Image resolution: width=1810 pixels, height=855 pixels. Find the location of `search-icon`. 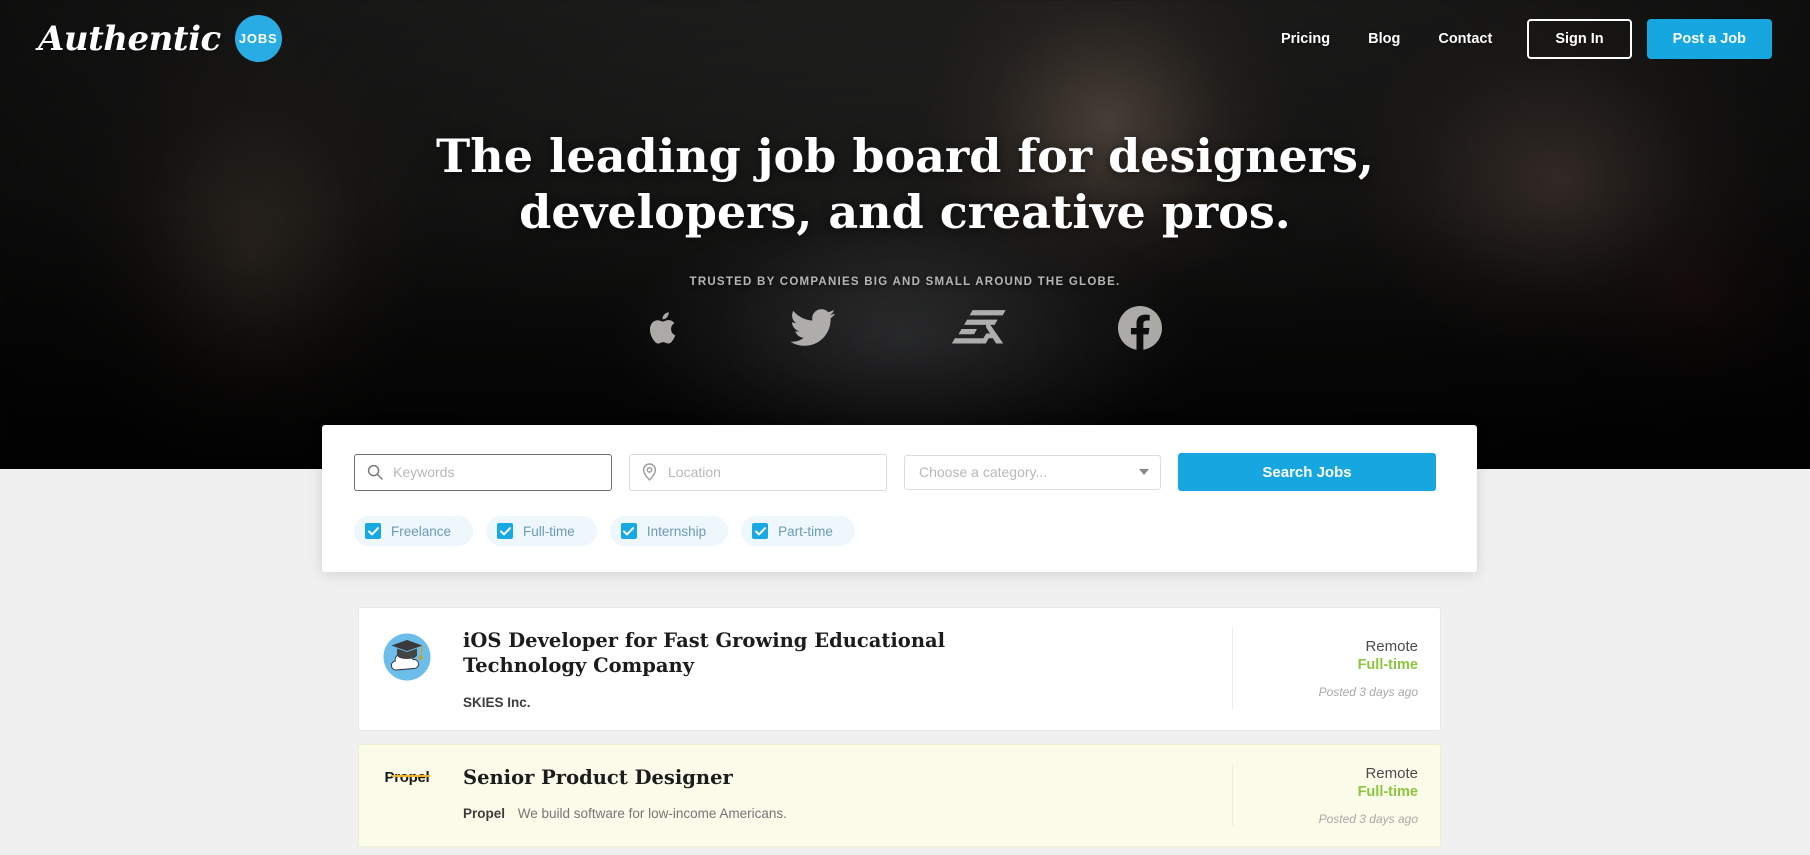

search-icon is located at coordinates (375, 472).